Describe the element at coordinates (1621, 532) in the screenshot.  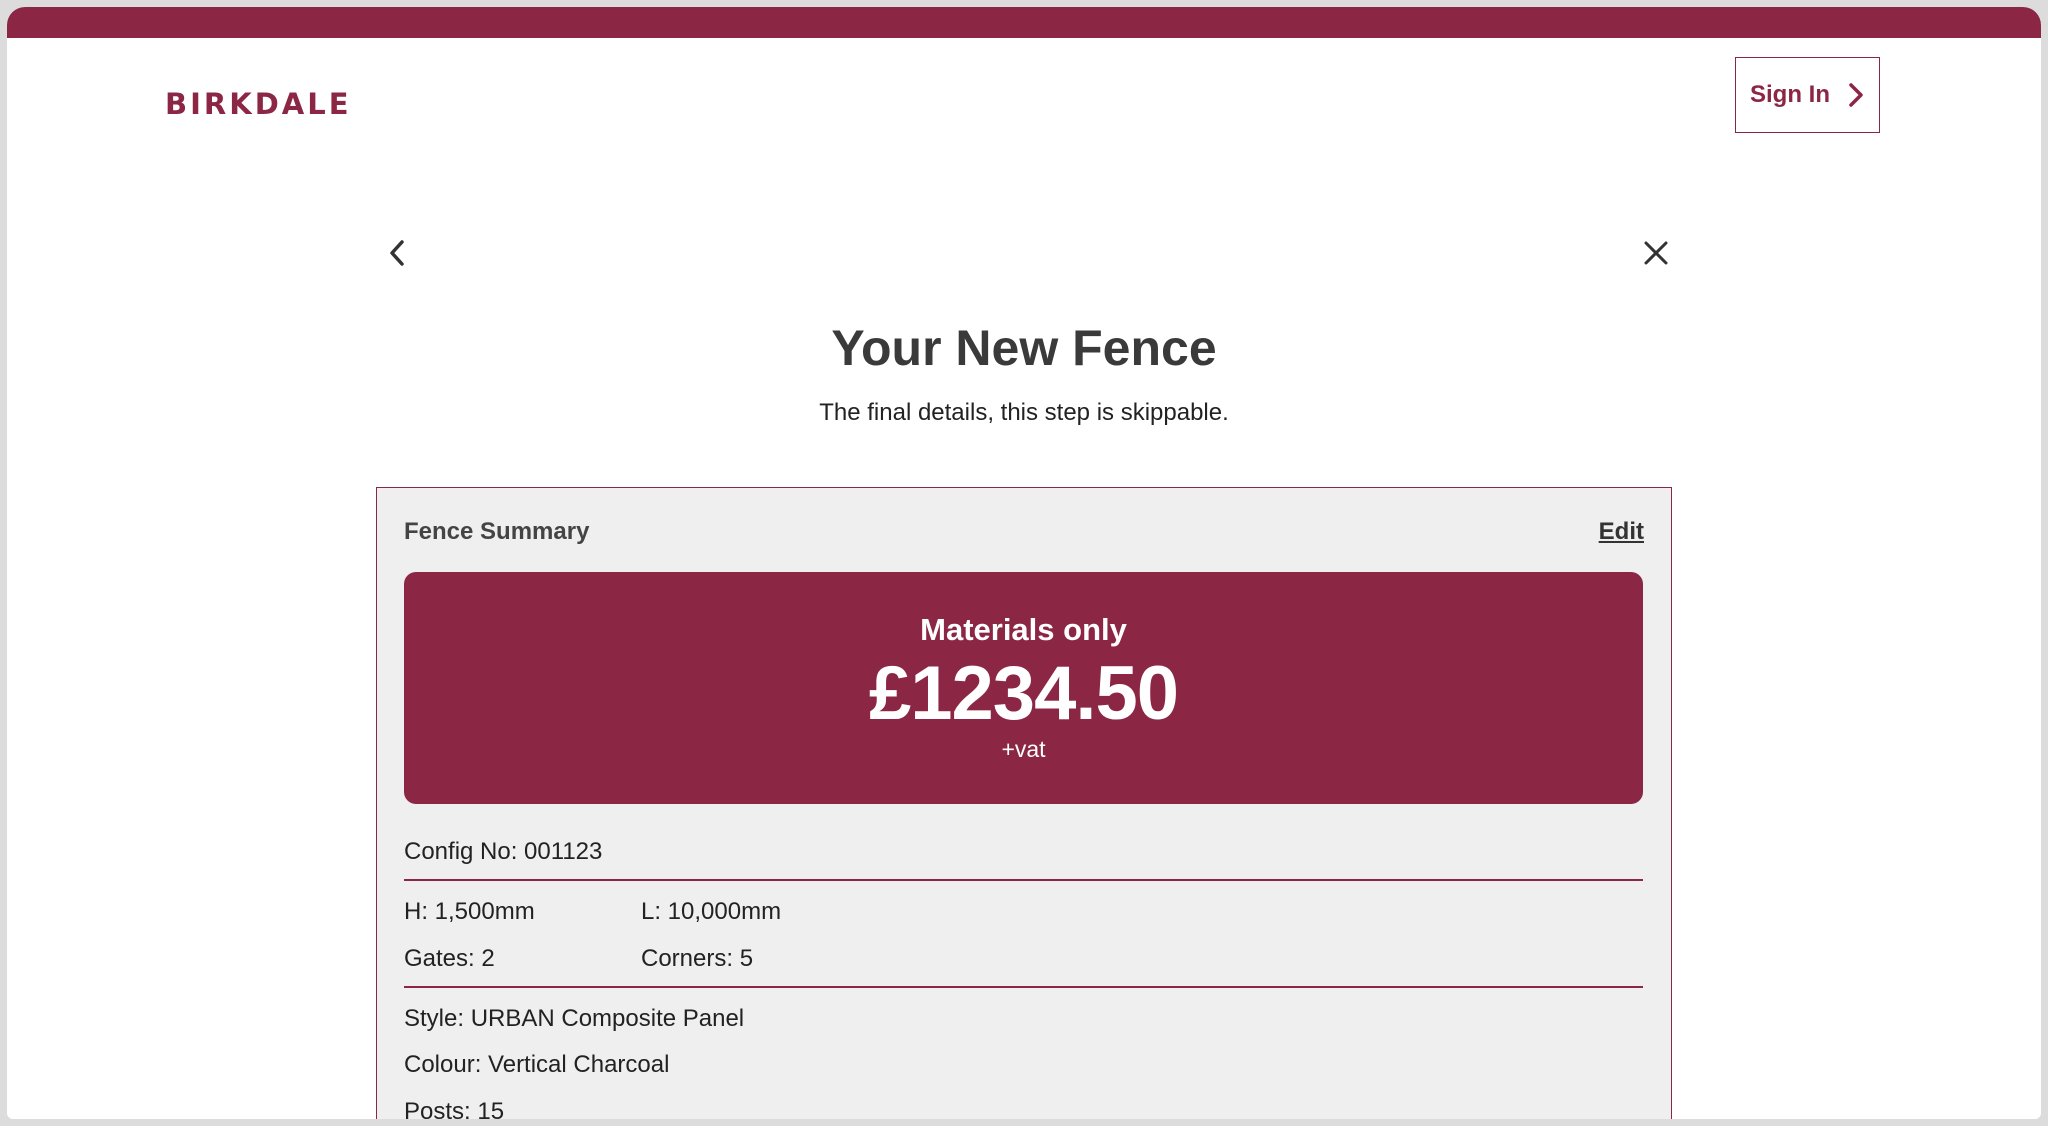
I see `edit-link: Edit` at that location.